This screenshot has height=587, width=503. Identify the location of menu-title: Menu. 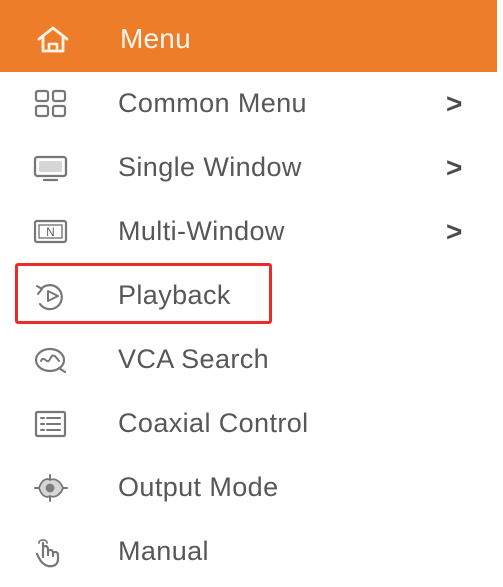
(155, 38).